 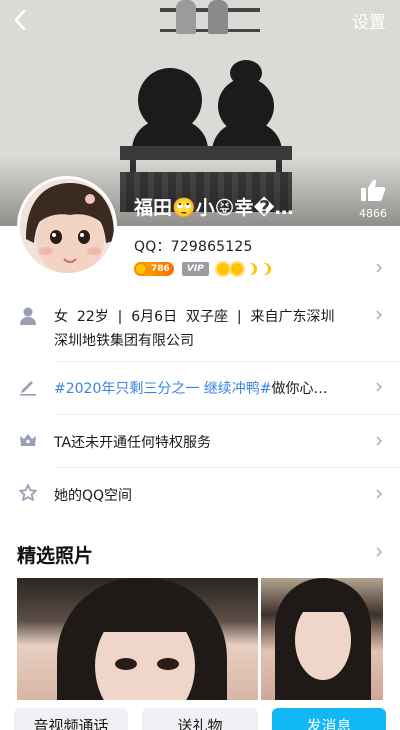 What do you see at coordinates (133, 443) in the screenshot?
I see `privilege-text: TA还未开通任何特权服务` at bounding box center [133, 443].